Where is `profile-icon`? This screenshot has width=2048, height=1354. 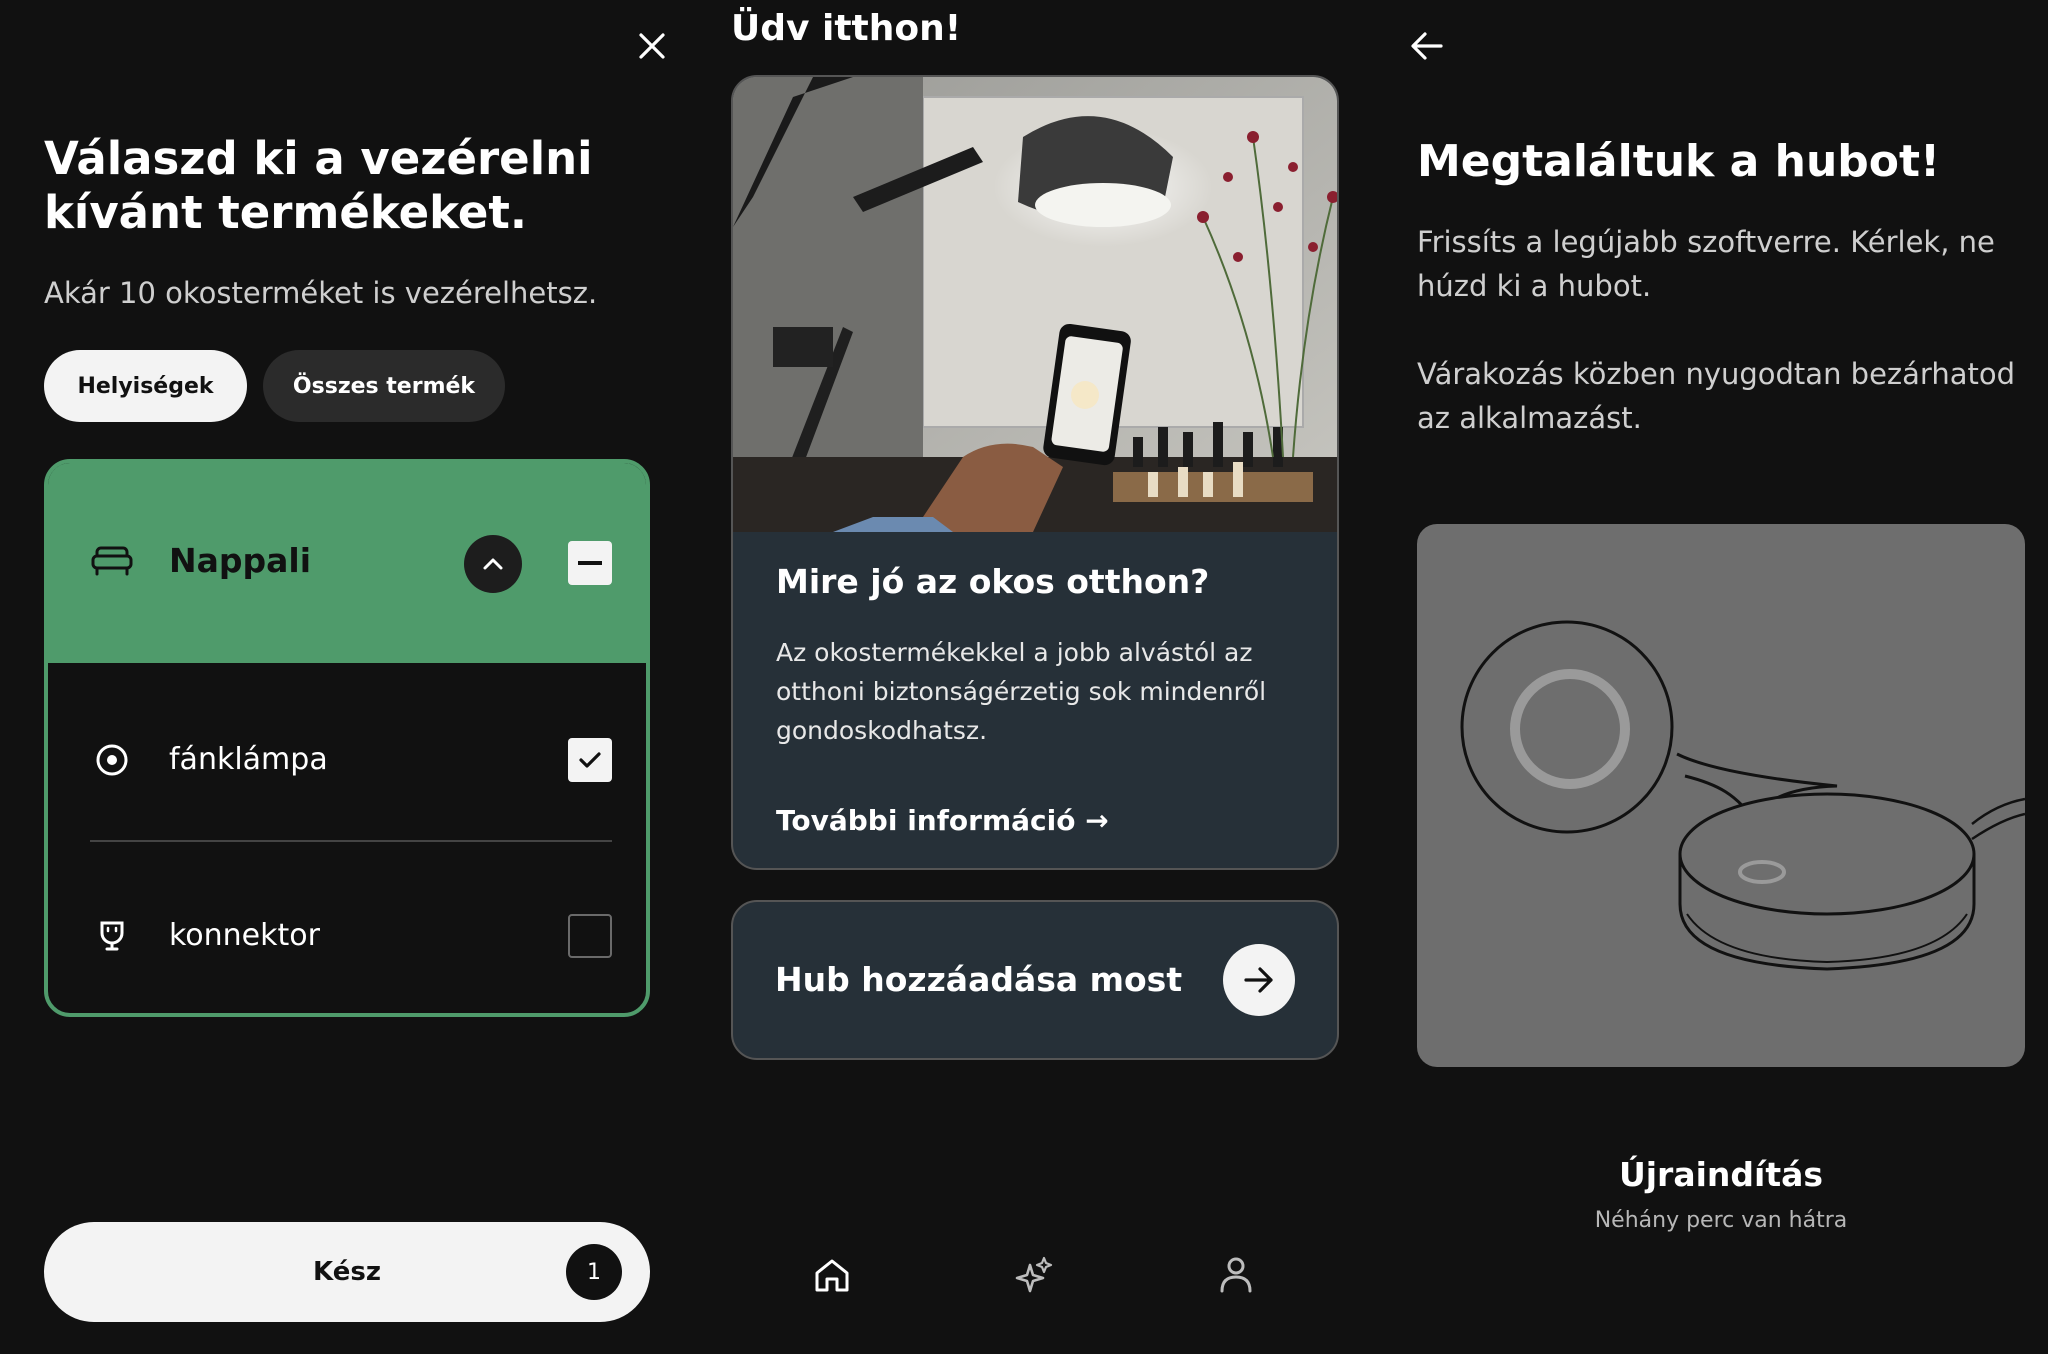 profile-icon is located at coordinates (1236, 1275).